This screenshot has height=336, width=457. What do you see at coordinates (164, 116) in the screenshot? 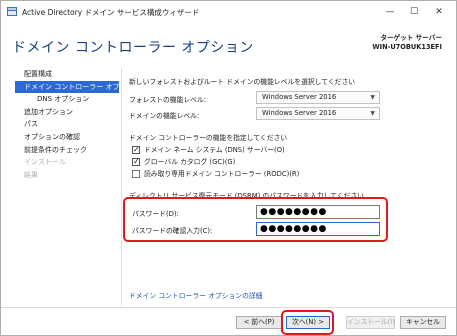
I see `domain-level-label: ドメインの機能レベル:` at bounding box center [164, 116].